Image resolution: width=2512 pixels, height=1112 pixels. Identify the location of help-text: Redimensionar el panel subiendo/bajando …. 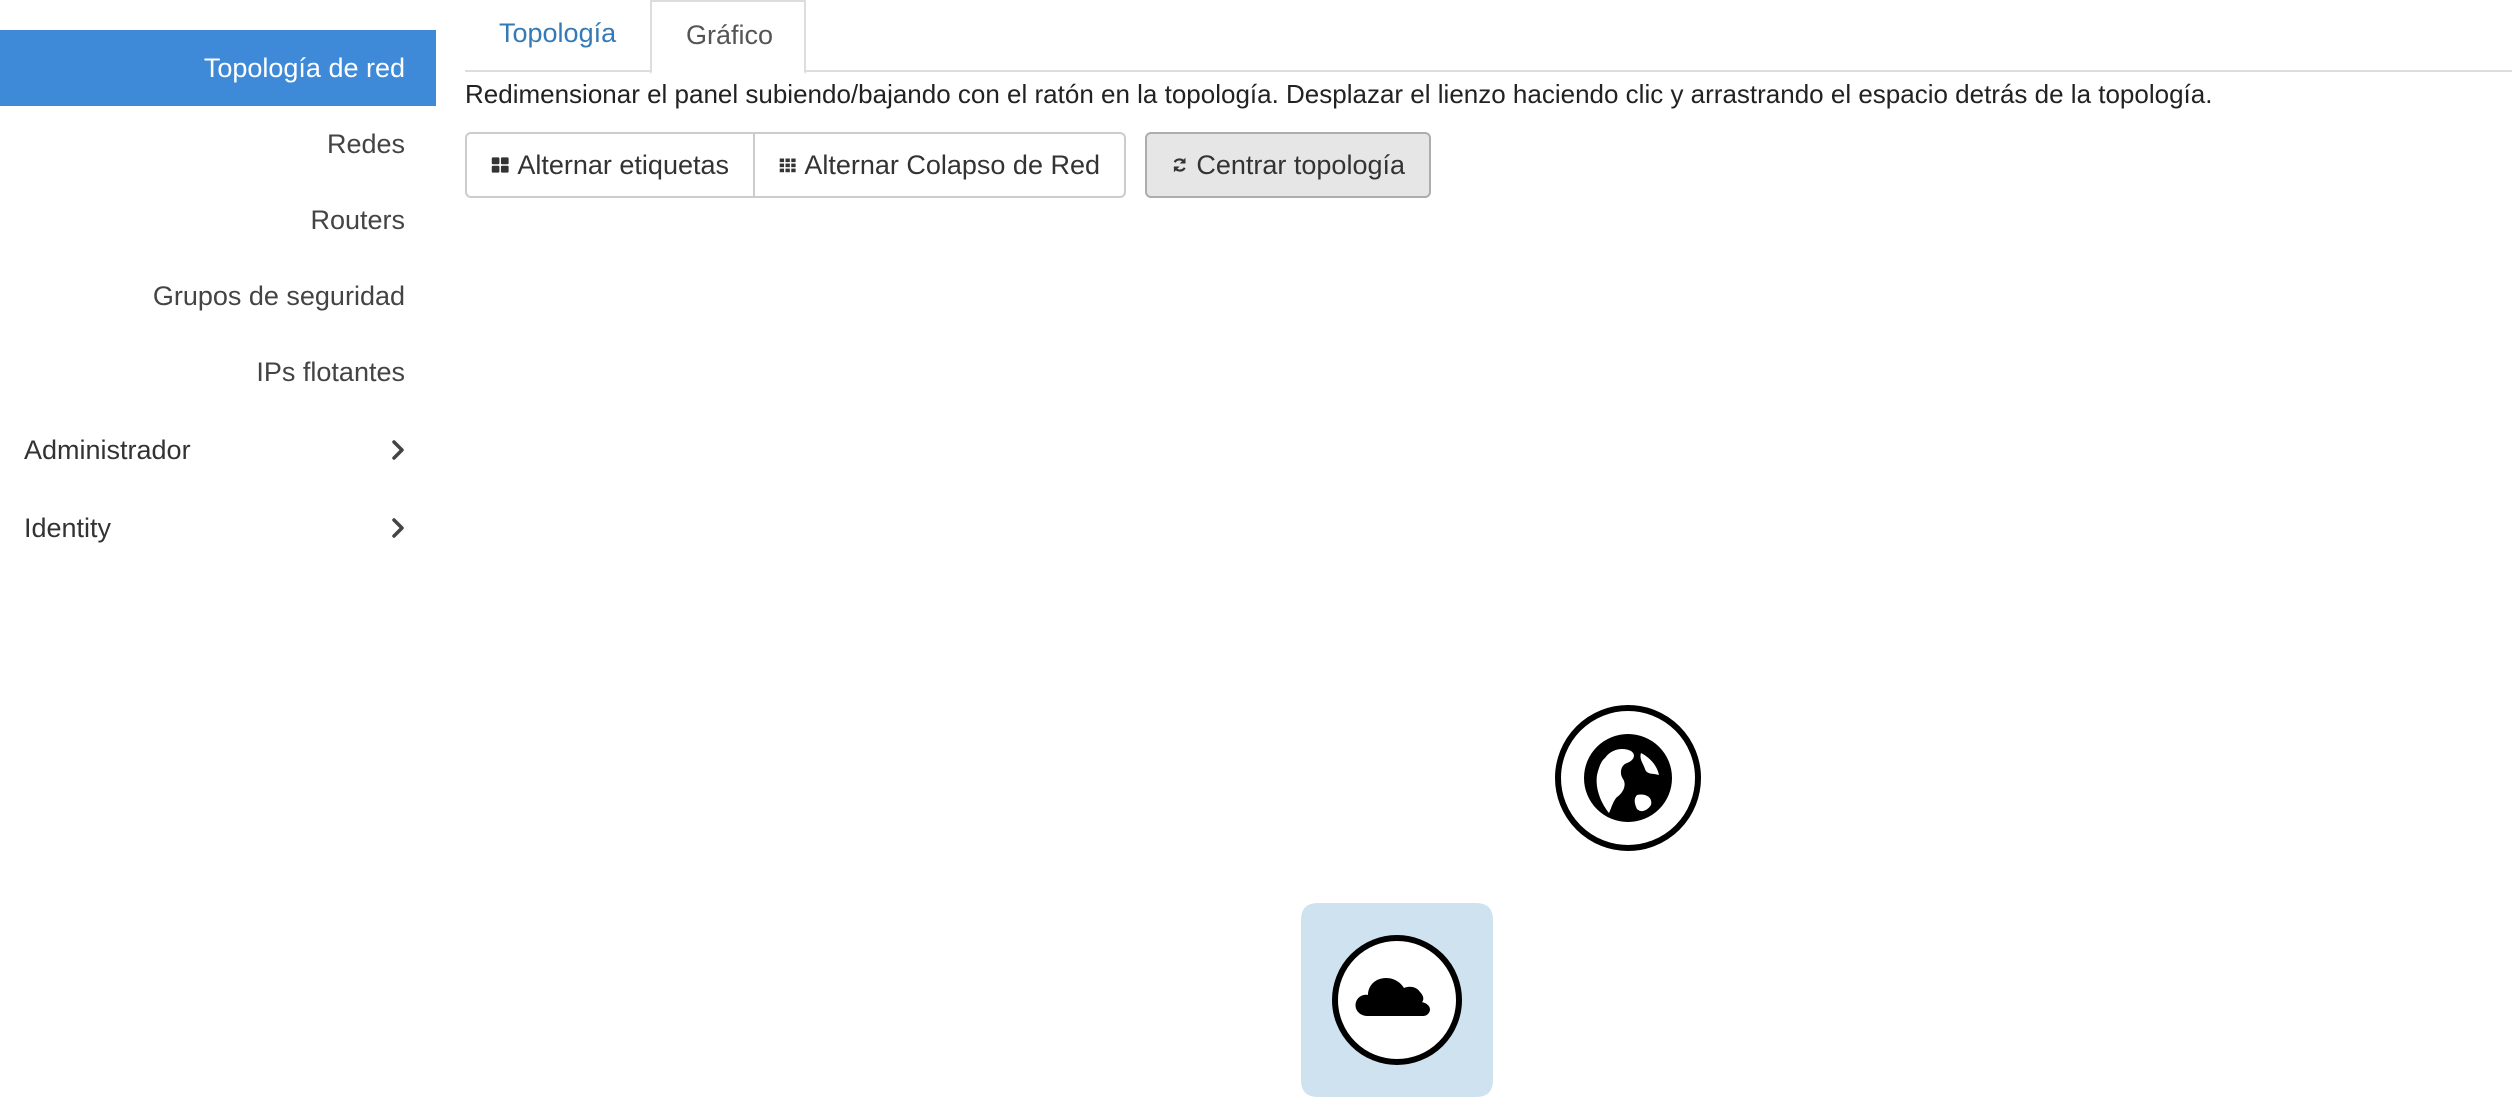
(1339, 94).